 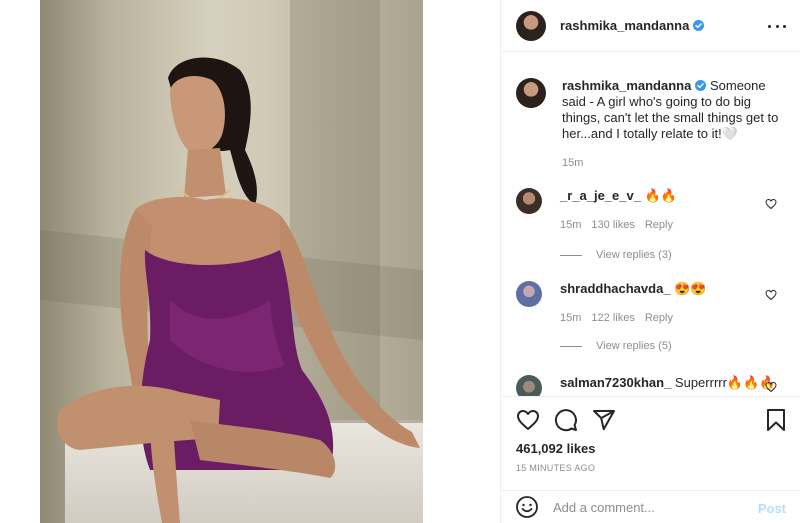 I want to click on comment-item: shraddhachavda_ 😍😍 15m 122 likes Reply, so click(x=651, y=303).